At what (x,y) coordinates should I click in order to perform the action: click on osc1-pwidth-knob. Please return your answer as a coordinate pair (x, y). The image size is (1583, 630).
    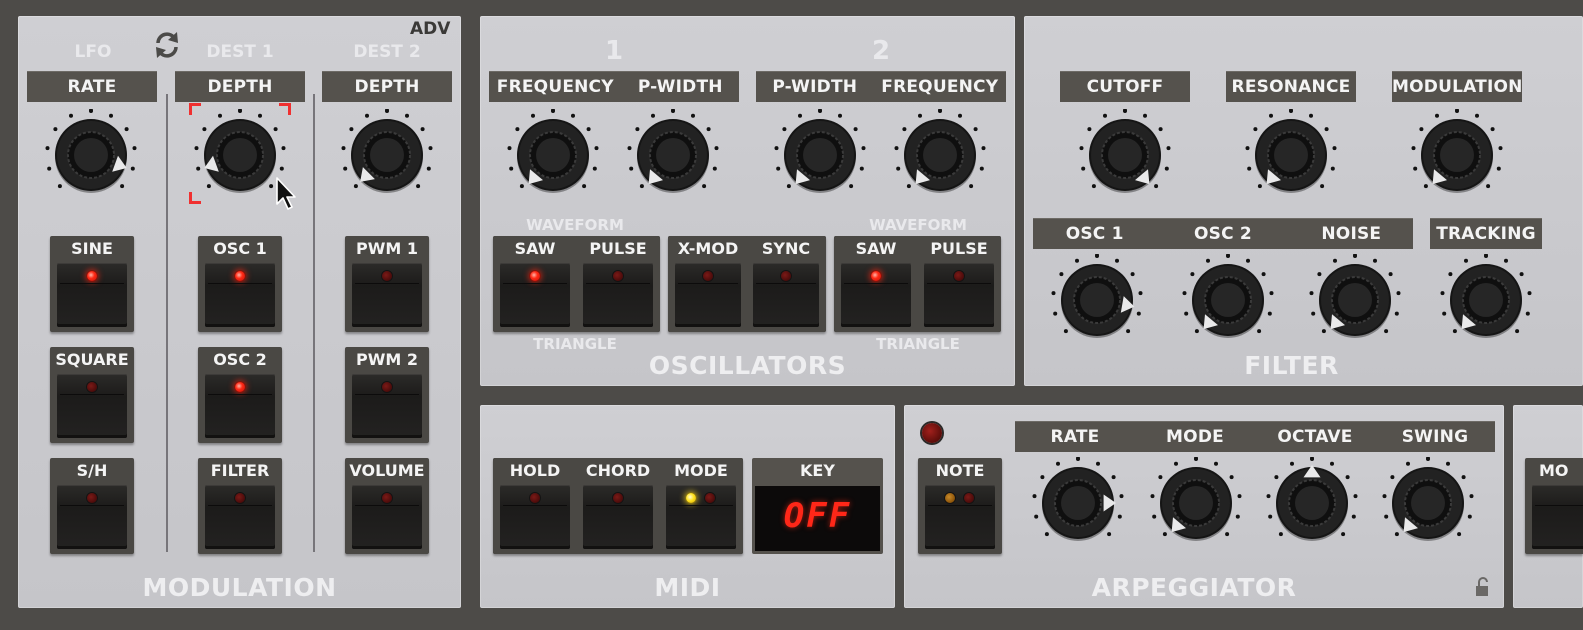
    Looking at the image, I should click on (673, 155).